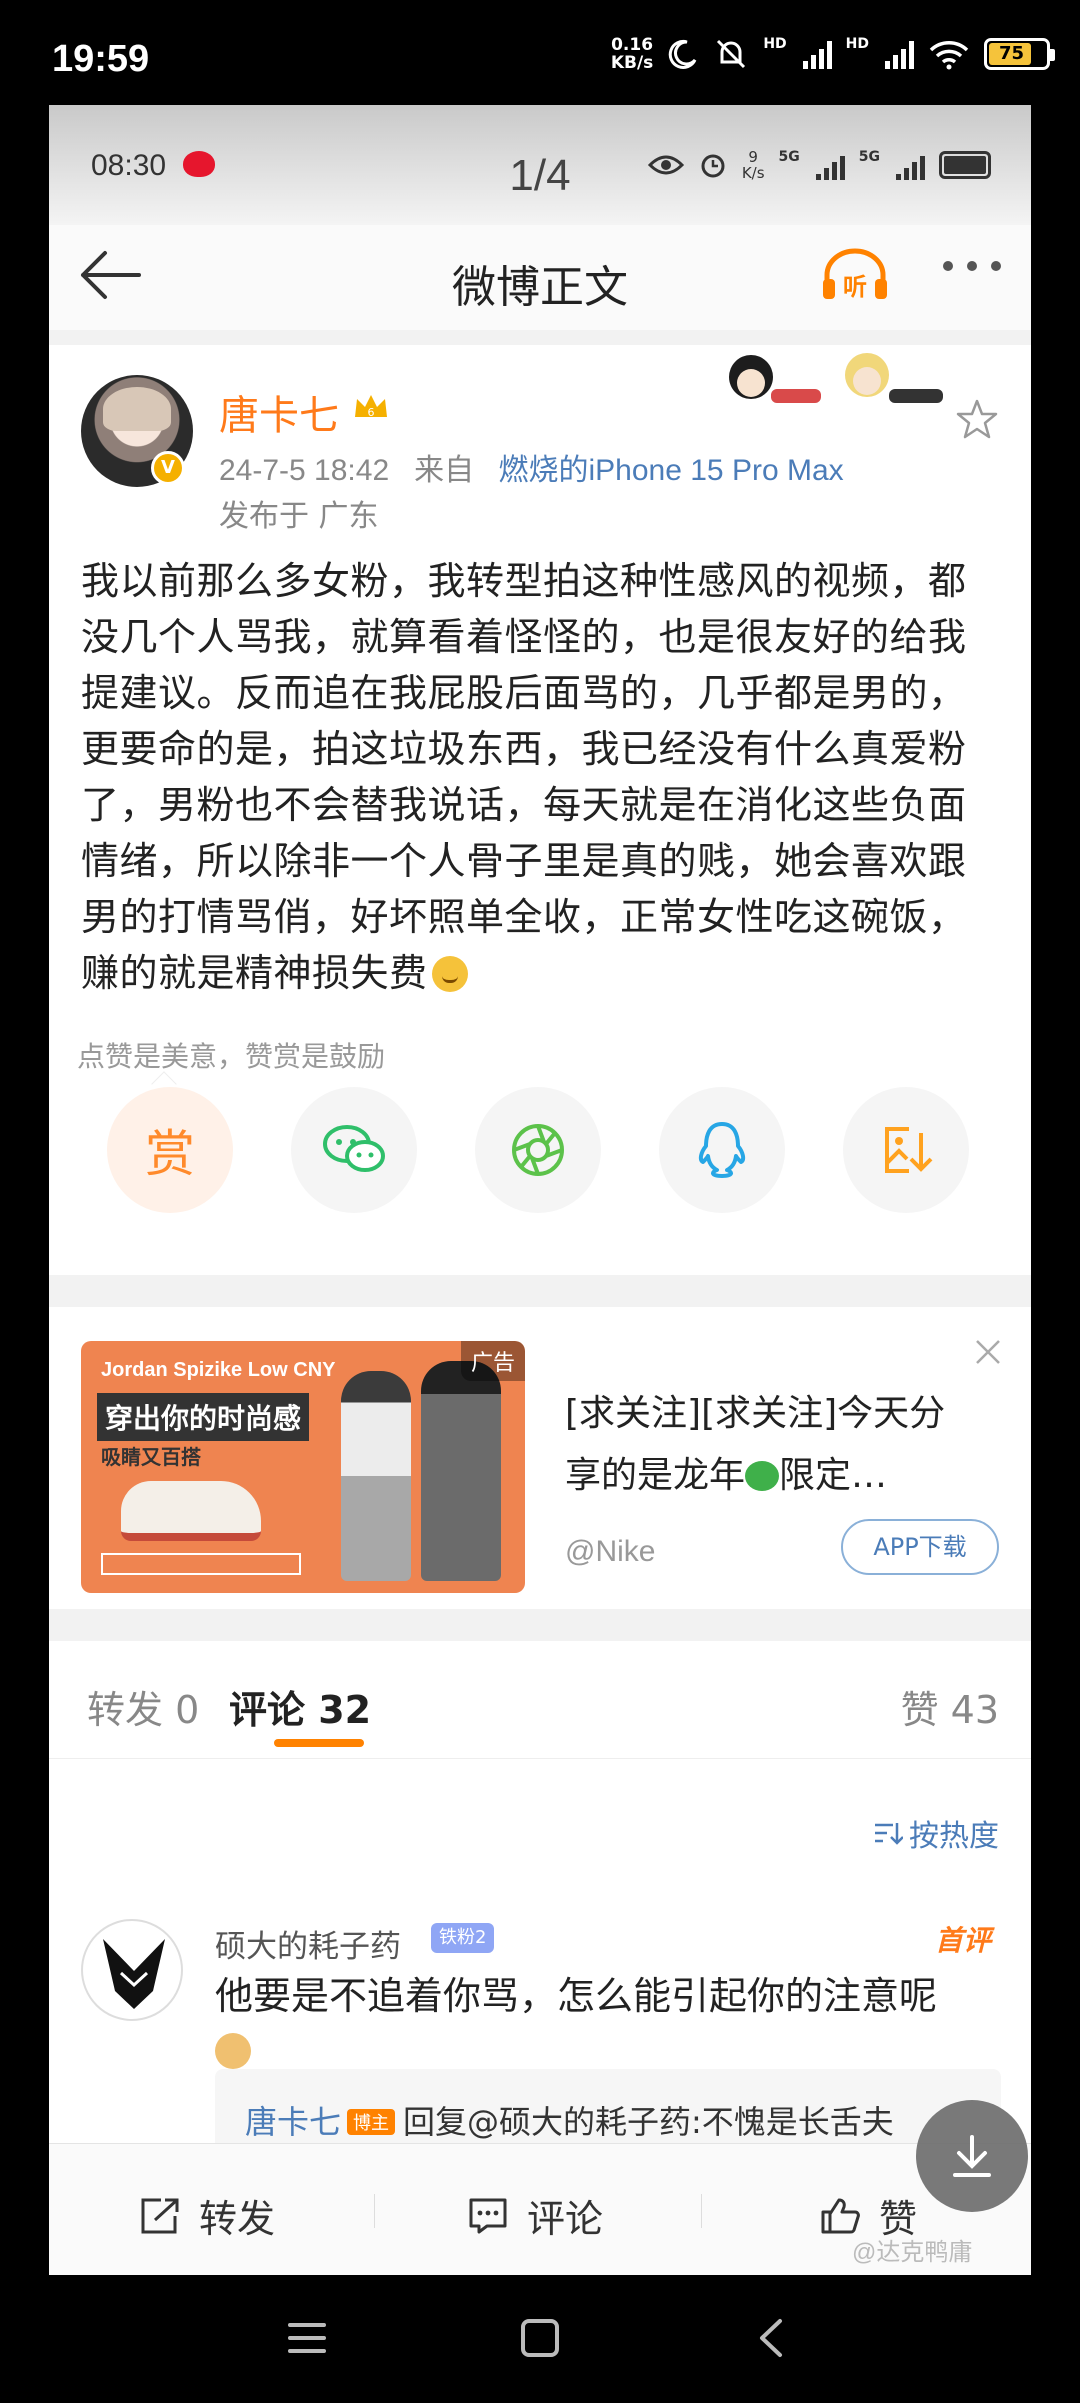 This screenshot has height=2403, width=1080. Describe the element at coordinates (279, 412) in the screenshot. I see `author-name: 唐卡七` at that location.